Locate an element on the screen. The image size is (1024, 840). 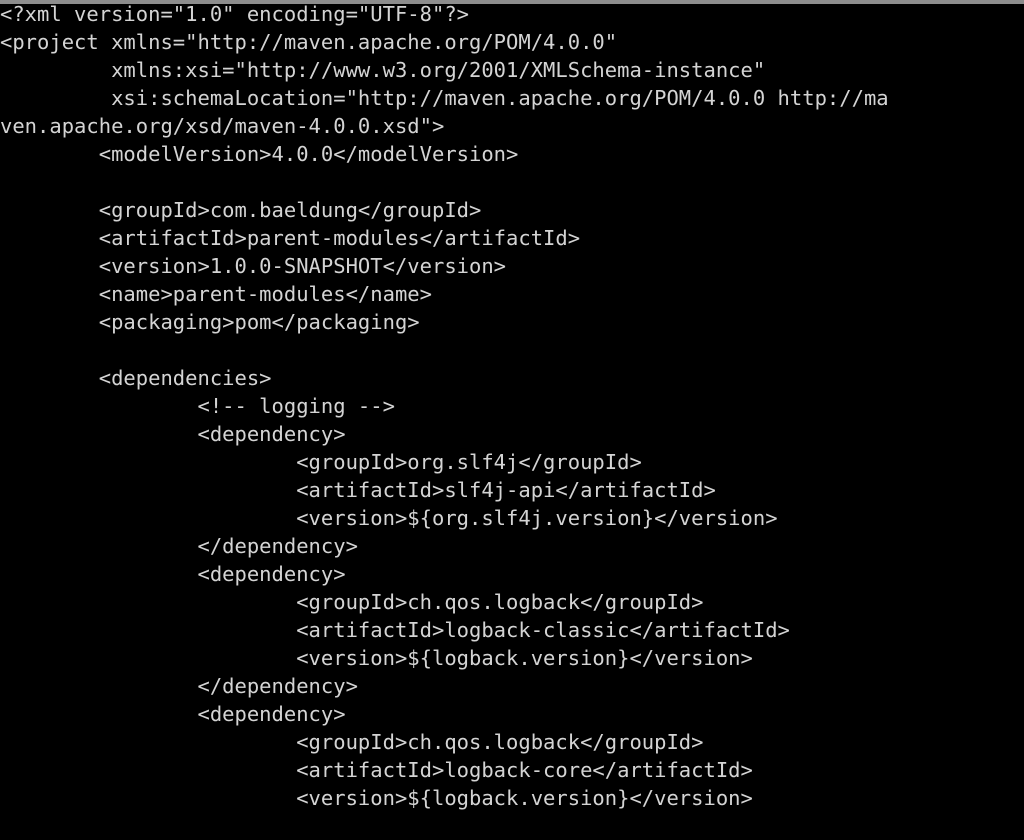
terminal-line: <?xml version="1.0" encoding="UTF-8"?> is located at coordinates (234, 14).